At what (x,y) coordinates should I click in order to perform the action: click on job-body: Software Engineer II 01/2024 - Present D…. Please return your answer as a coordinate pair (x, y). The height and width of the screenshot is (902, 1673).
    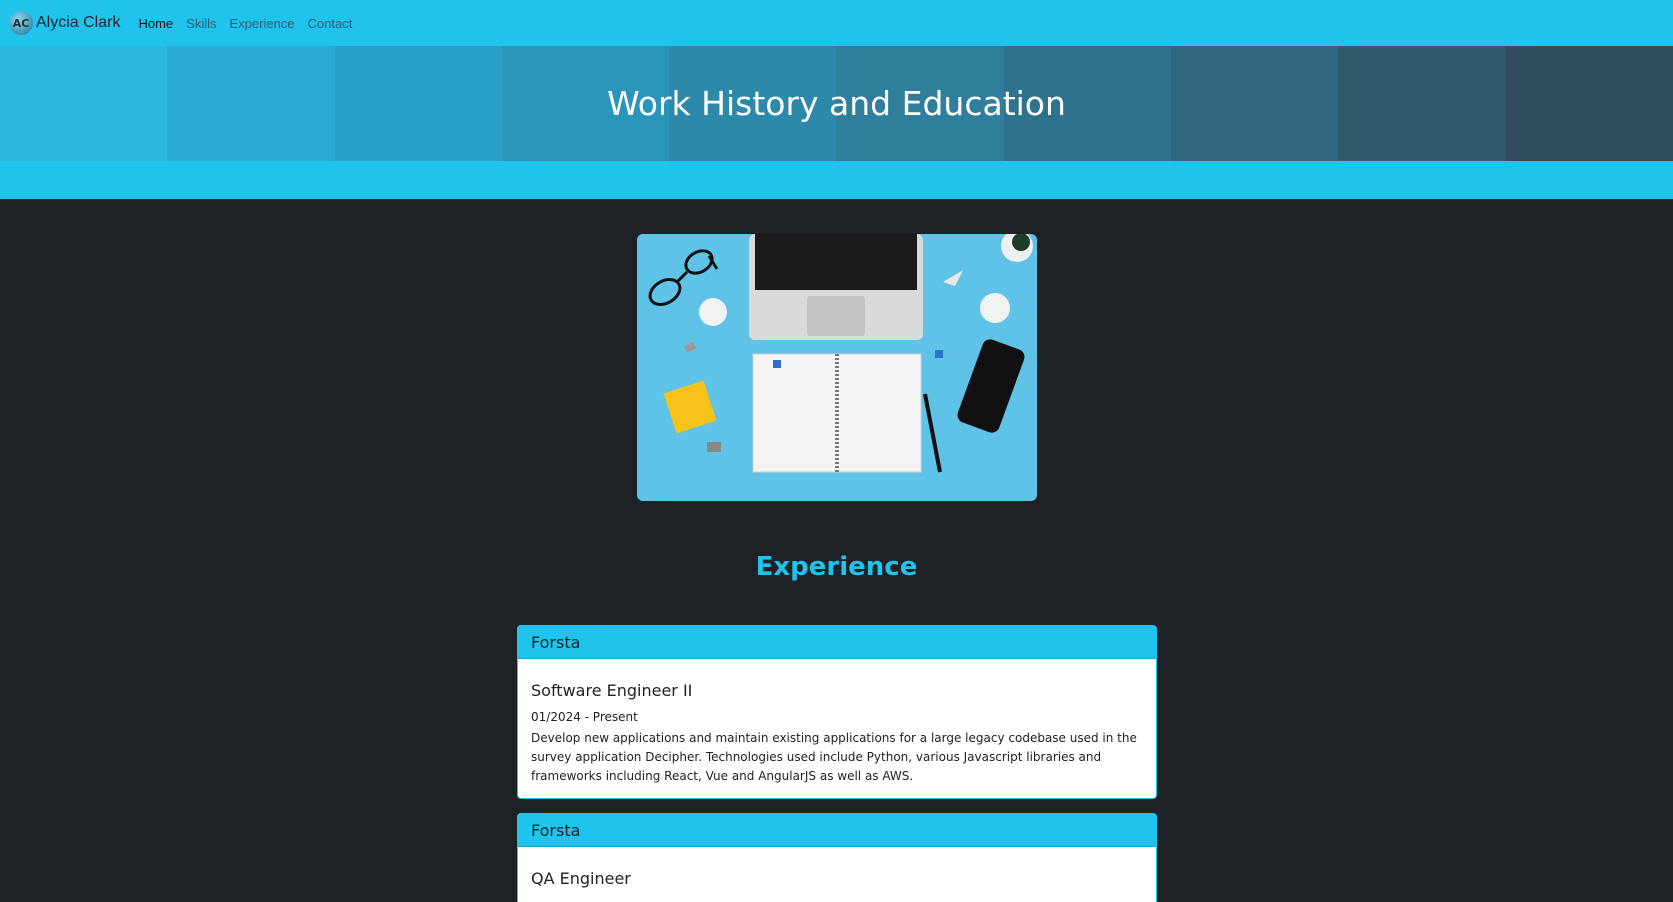
    Looking at the image, I should click on (837, 728).